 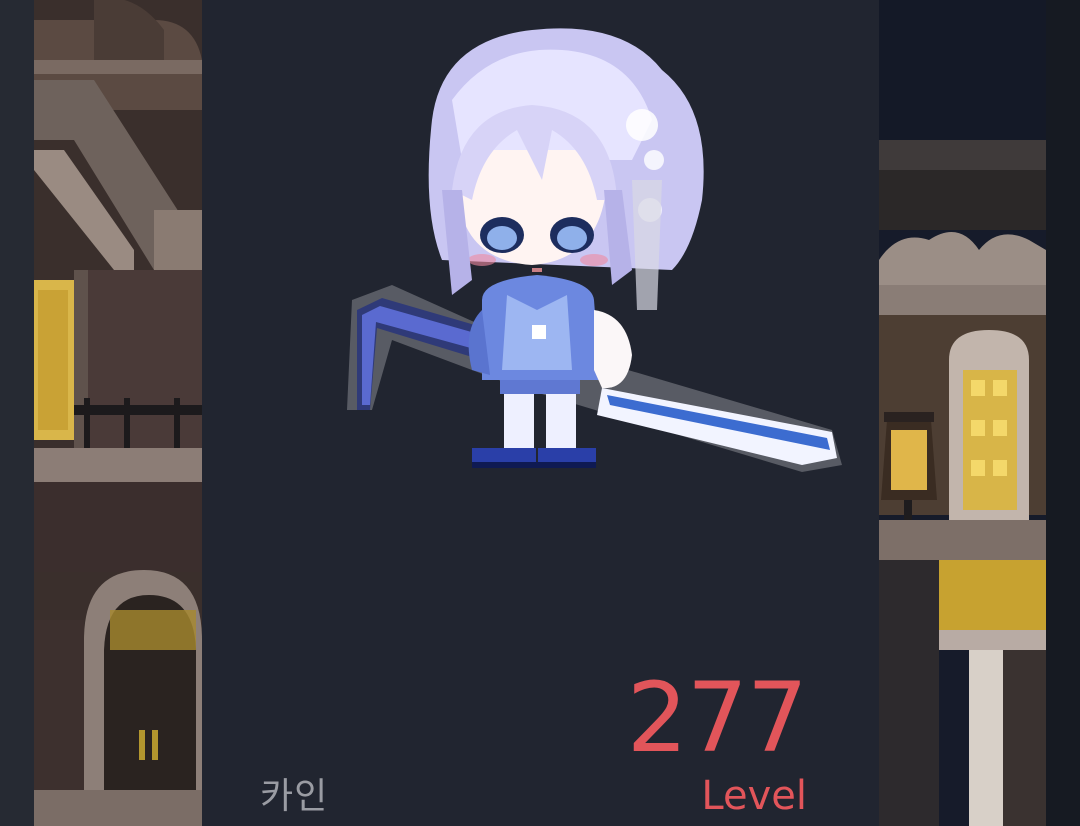 What do you see at coordinates (294, 796) in the screenshot?
I see `job-name-label: 카인` at bounding box center [294, 796].